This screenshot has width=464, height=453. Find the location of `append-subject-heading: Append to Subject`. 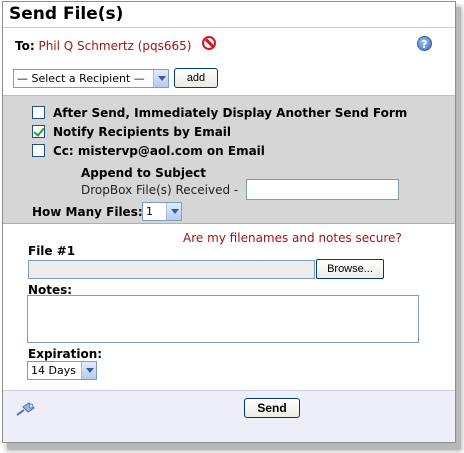

append-subject-heading: Append to Subject is located at coordinates (143, 173).